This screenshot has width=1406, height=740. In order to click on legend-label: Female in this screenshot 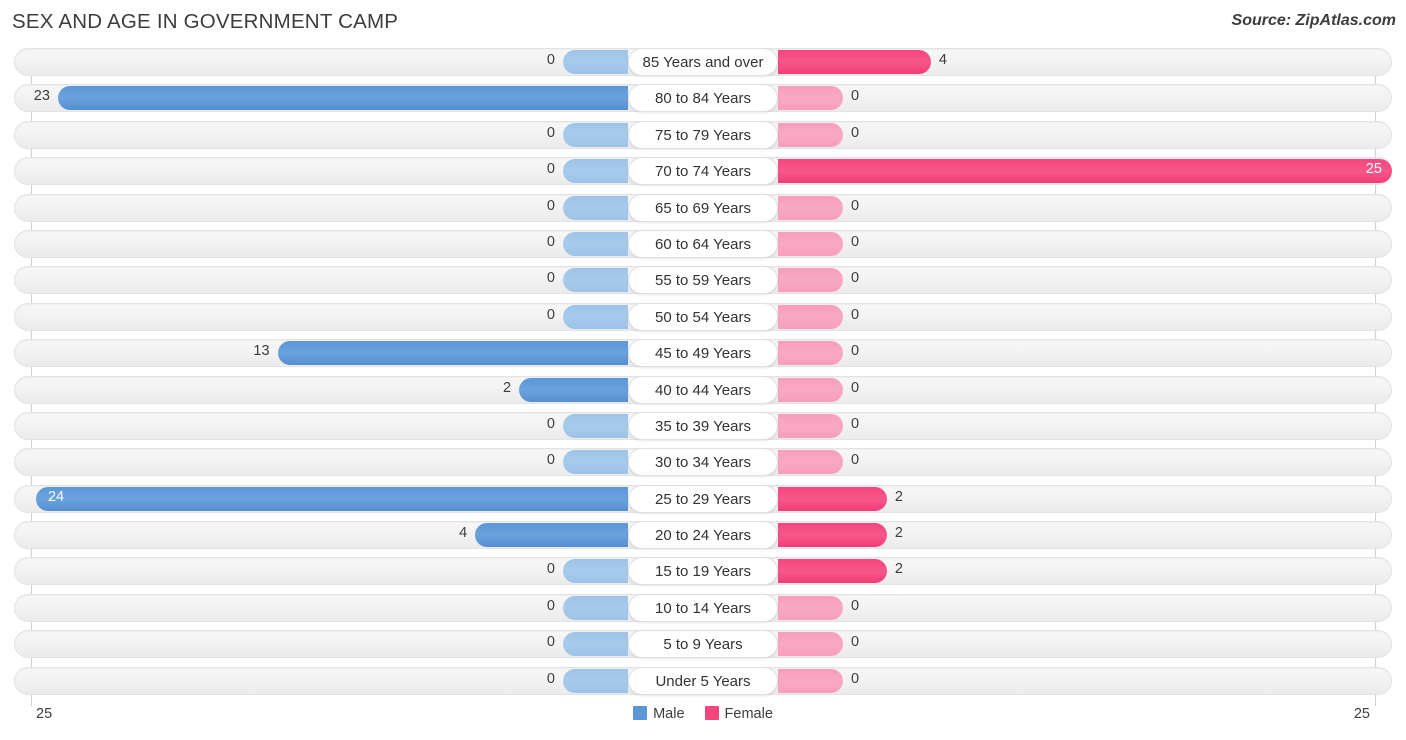, I will do `click(748, 714)`.